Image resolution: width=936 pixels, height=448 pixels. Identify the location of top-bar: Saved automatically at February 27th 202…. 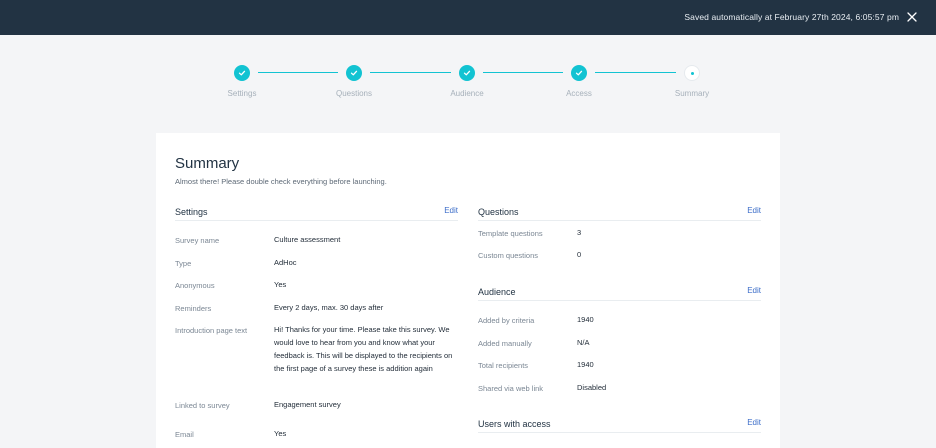
(468, 17).